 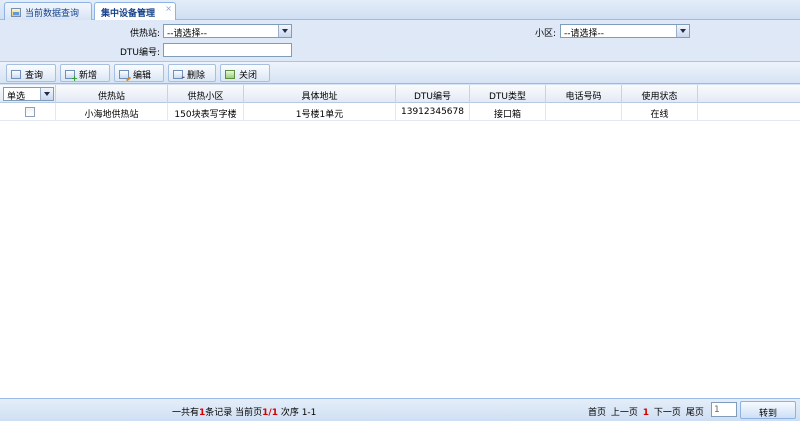 What do you see at coordinates (227, 50) in the screenshot?
I see `dtu-input` at bounding box center [227, 50].